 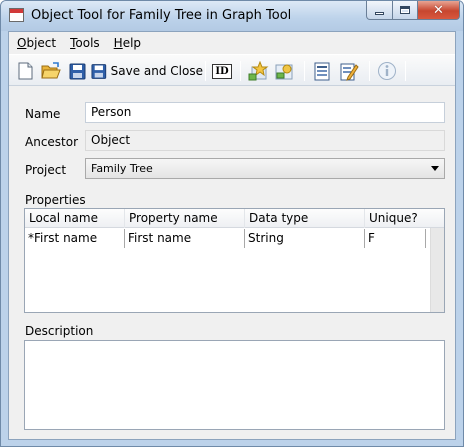 I want to click on maximize-icon, so click(x=405, y=10).